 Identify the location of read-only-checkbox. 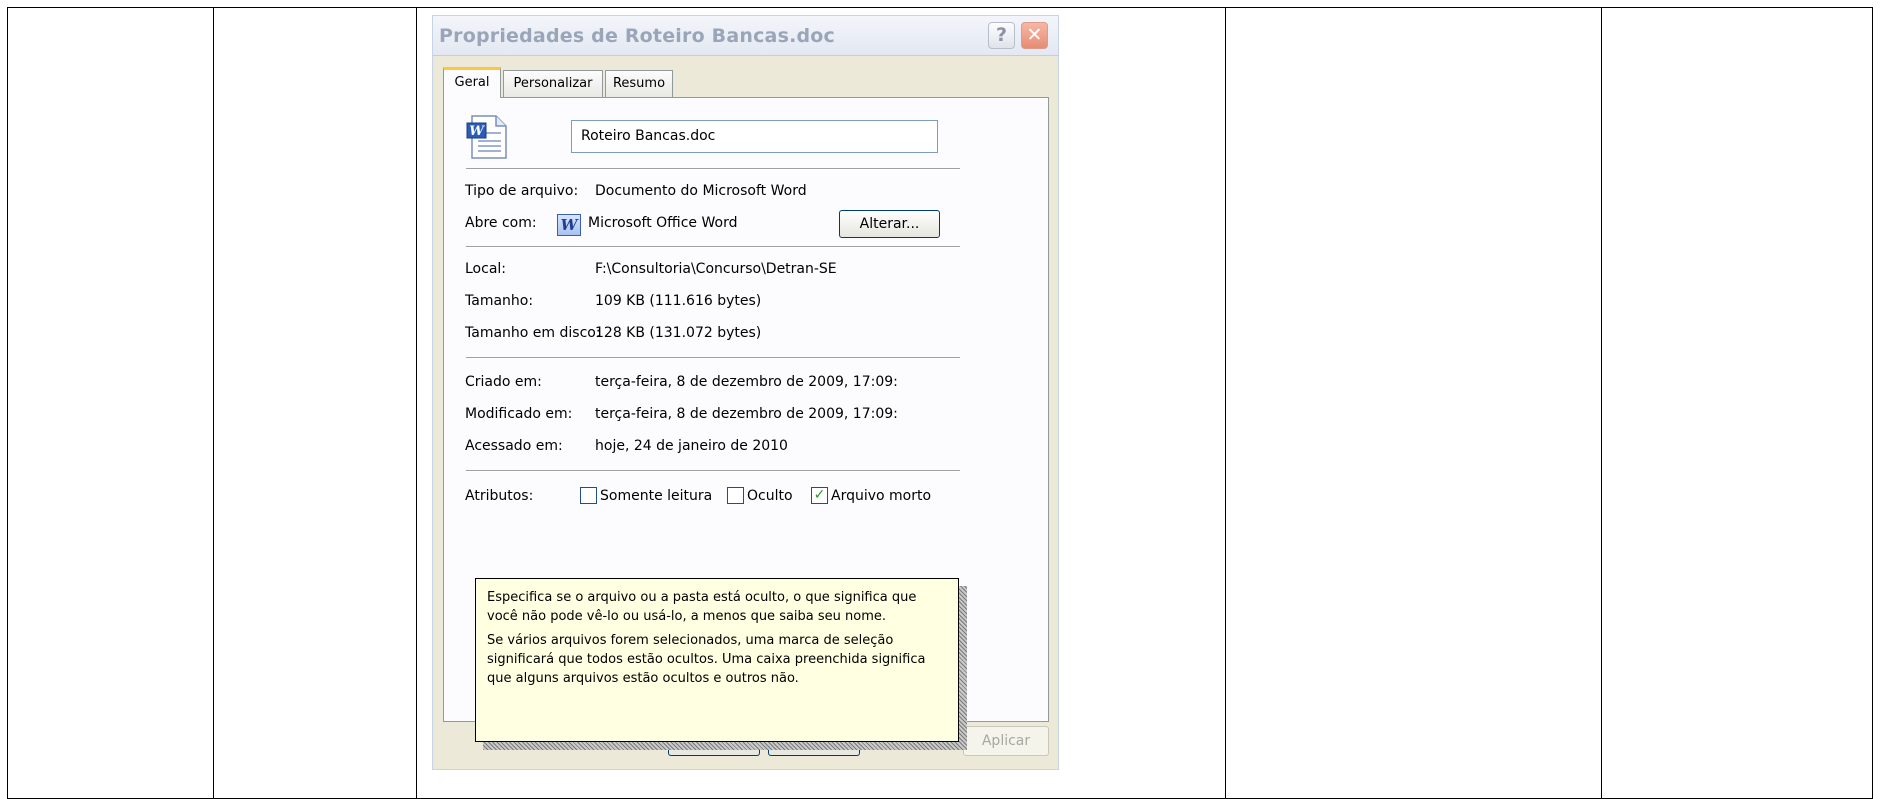
(588, 495).